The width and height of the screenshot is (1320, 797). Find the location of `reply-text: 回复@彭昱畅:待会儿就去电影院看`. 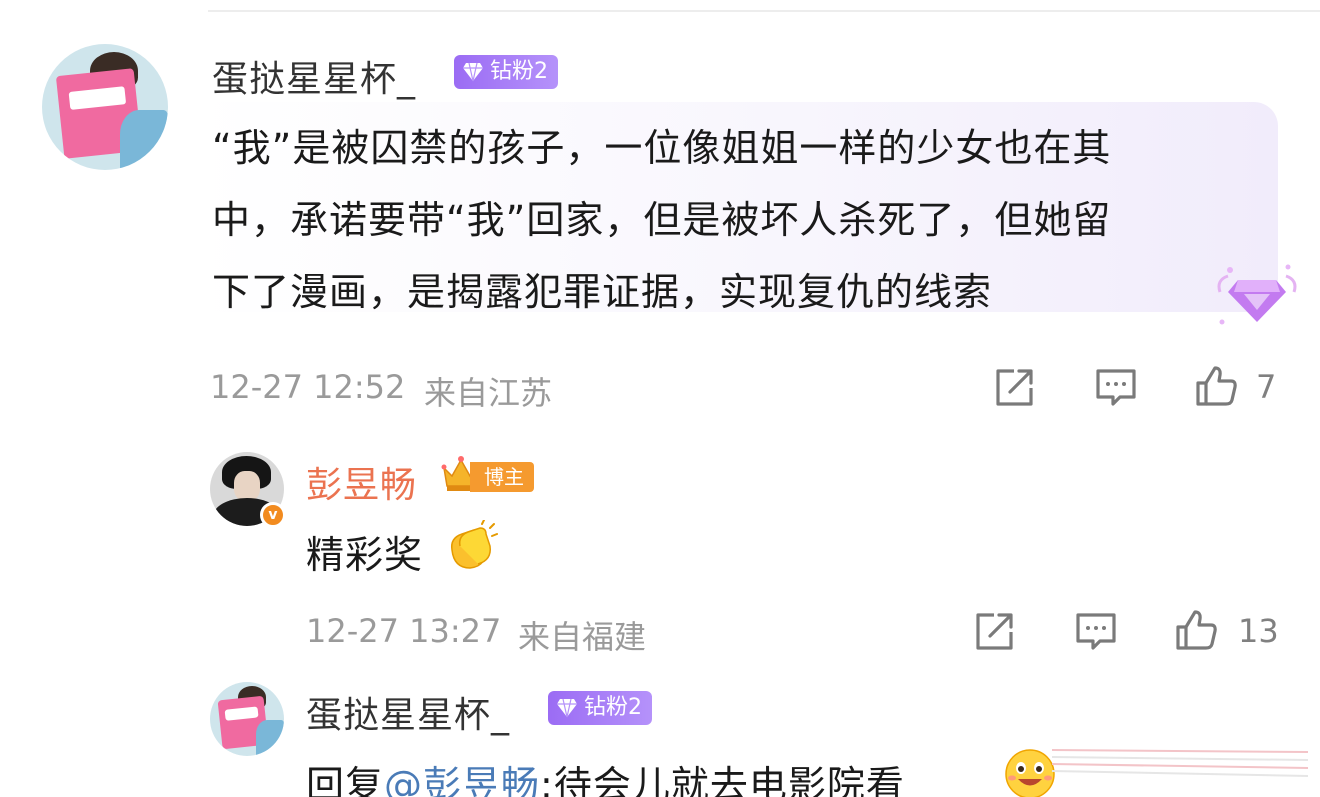

reply-text: 回复@彭昱畅:待会儿就去电影院看 is located at coordinates (605, 775).